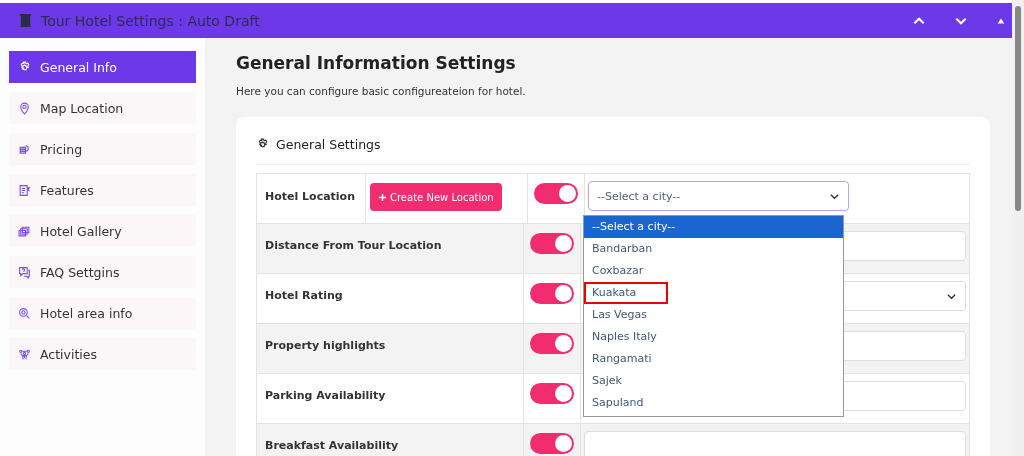 This screenshot has width=1024, height=456. Describe the element at coordinates (24, 313) in the screenshot. I see `search-icon` at that location.